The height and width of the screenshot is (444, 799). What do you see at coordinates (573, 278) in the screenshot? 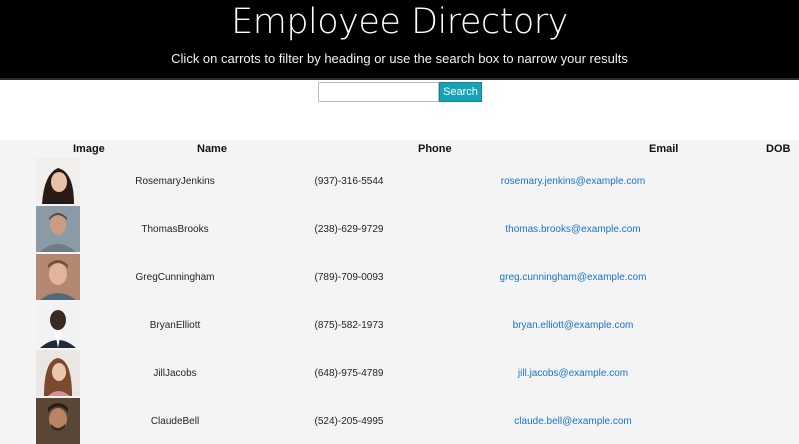
I see `employee-email: greg.cunningham@example.com` at bounding box center [573, 278].